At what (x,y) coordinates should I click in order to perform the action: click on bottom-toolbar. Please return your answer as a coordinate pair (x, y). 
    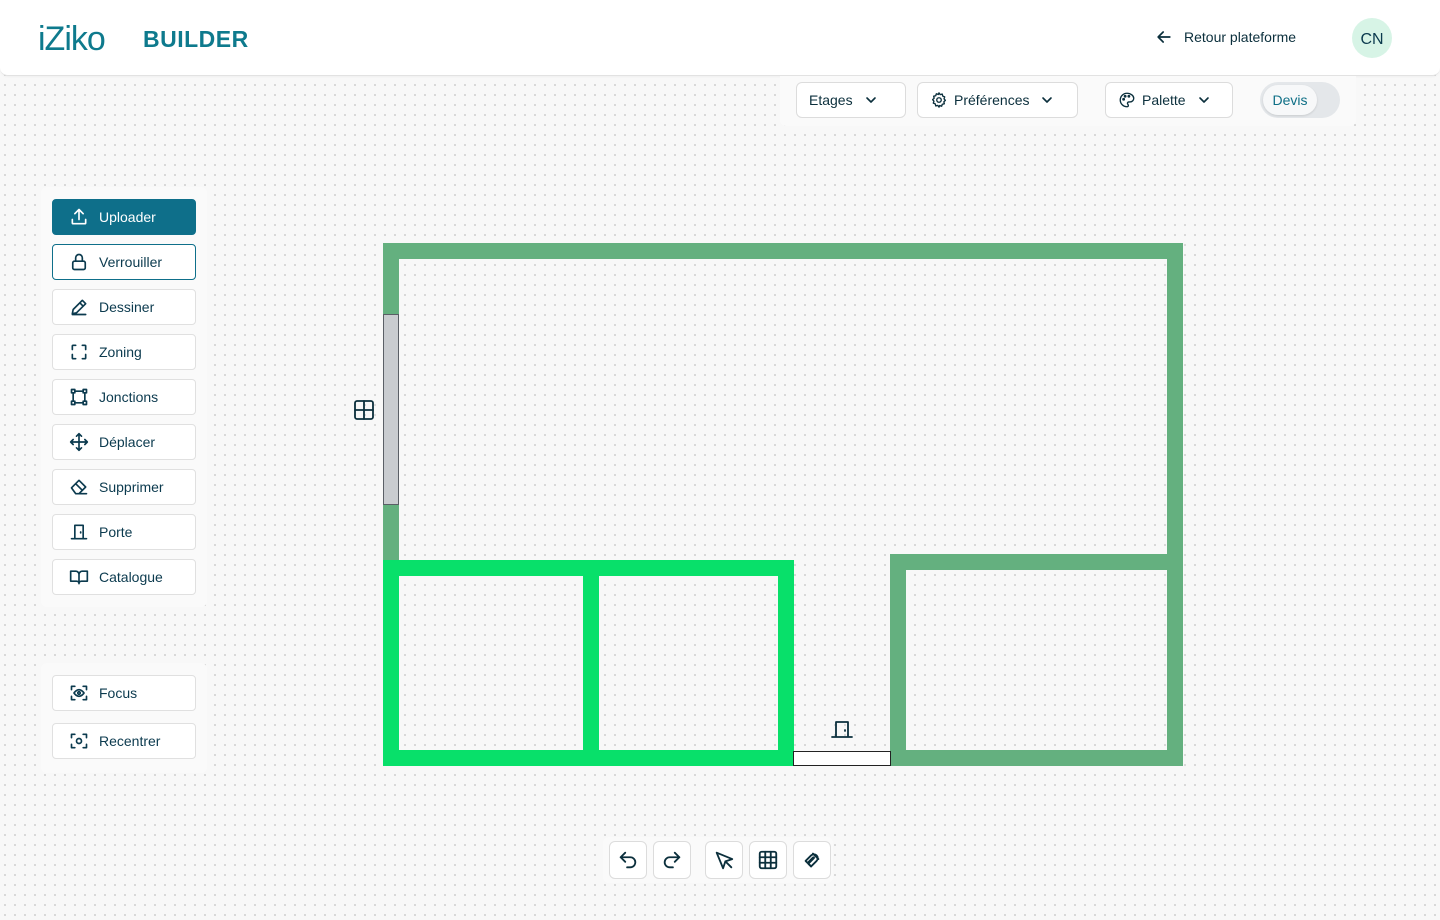
    Looking at the image, I should click on (718, 860).